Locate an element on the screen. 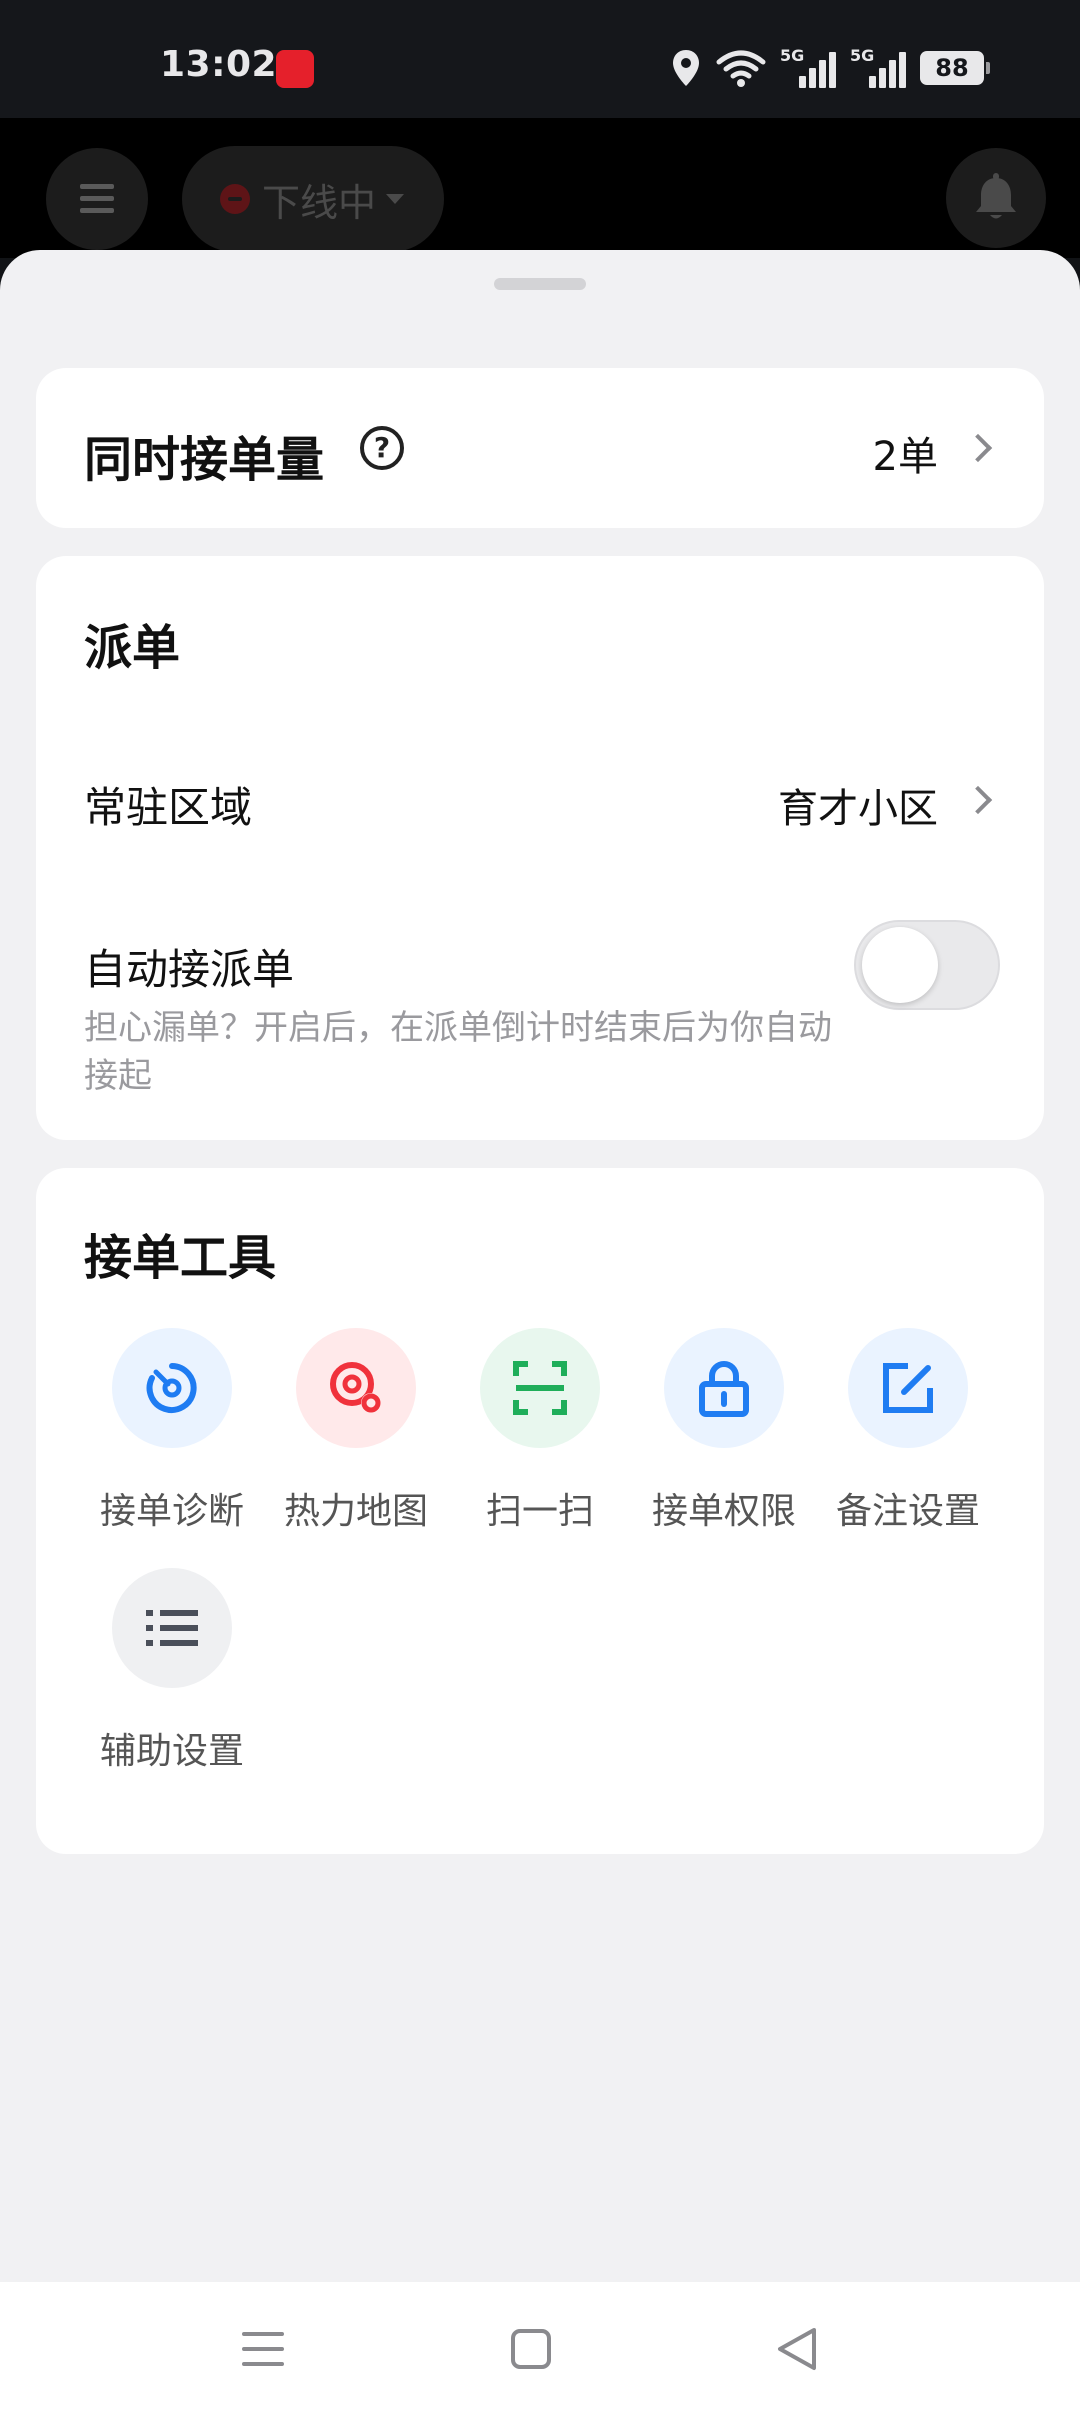 This screenshot has height=2412, width=1080. auto-accept-label: 自动接派单 is located at coordinates (189, 969).